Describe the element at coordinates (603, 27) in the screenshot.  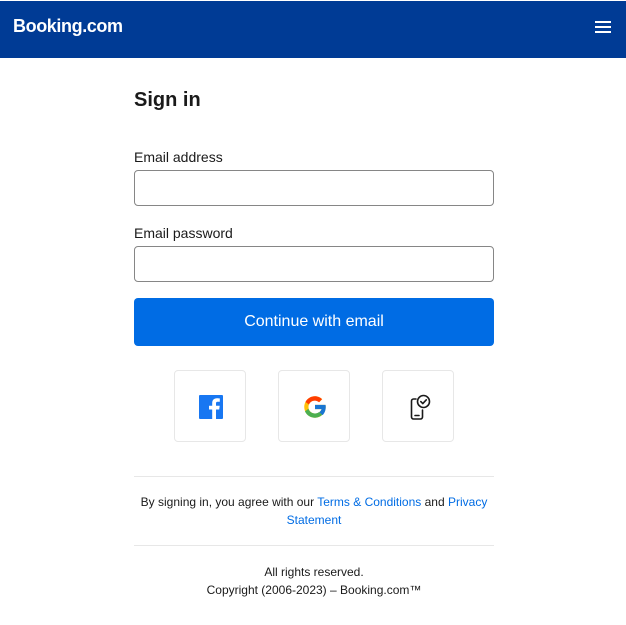
I see `hamburger-menu-icon` at that location.